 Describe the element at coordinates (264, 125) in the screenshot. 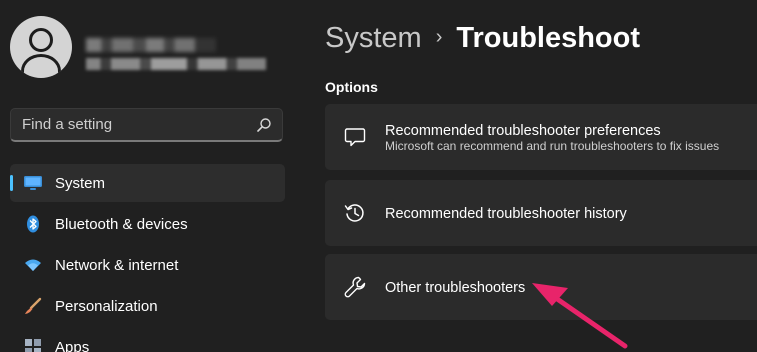

I see `search-icon` at that location.